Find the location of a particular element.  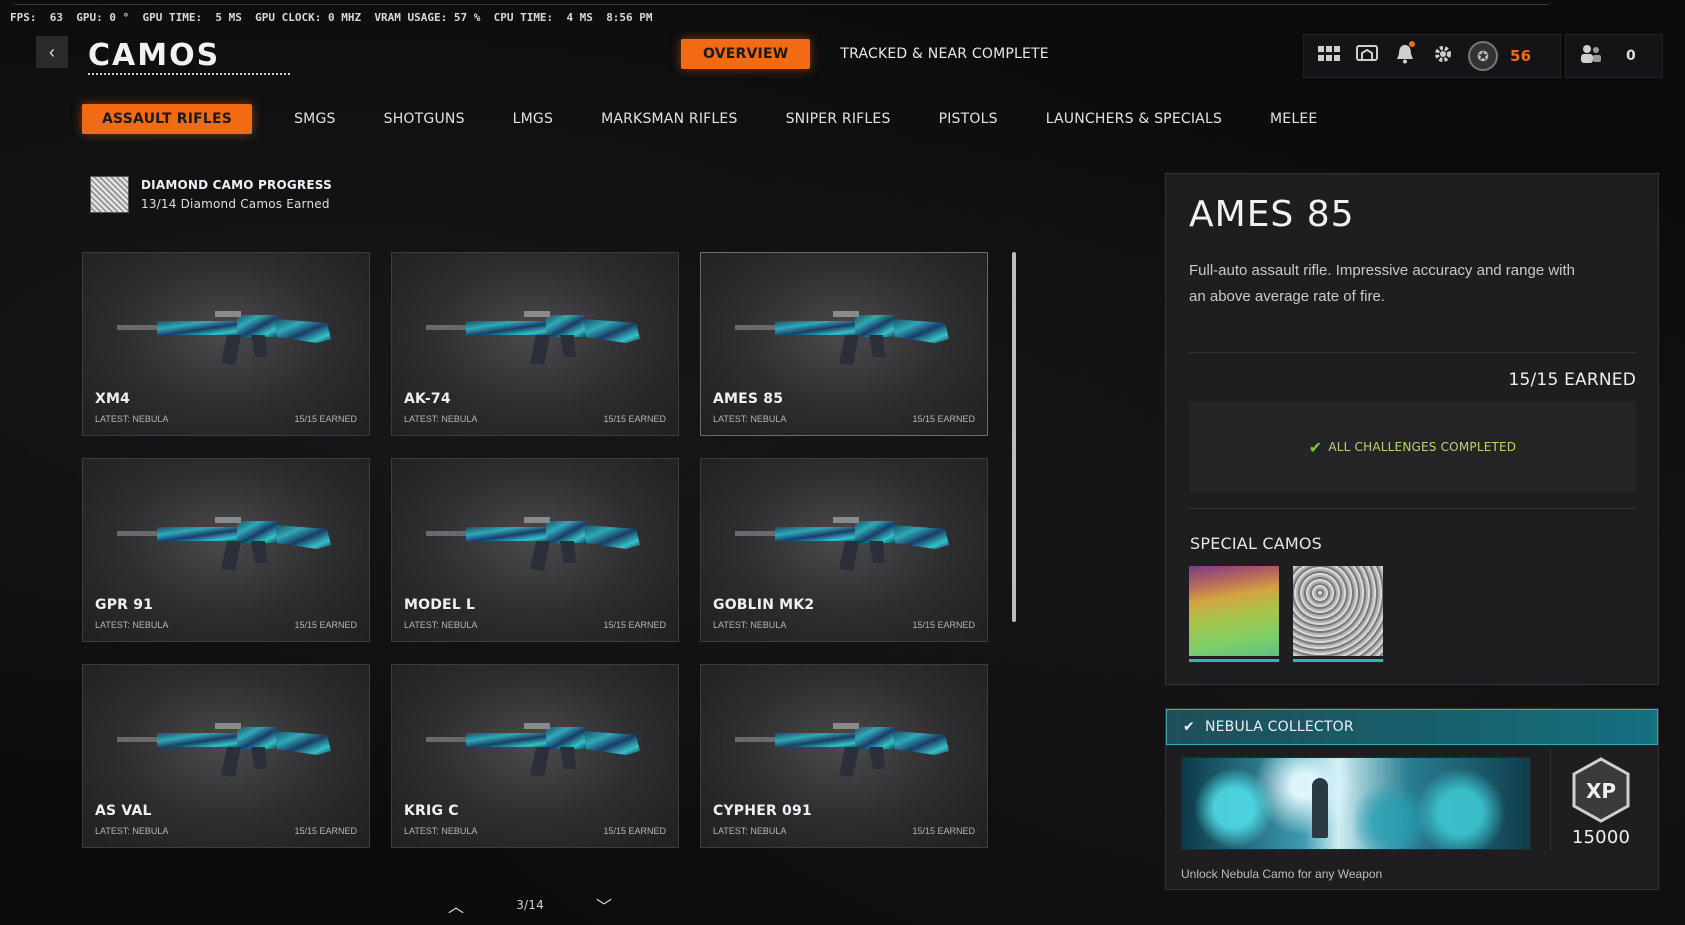

detail-weapon-name: AMES 85 is located at coordinates (1272, 214).